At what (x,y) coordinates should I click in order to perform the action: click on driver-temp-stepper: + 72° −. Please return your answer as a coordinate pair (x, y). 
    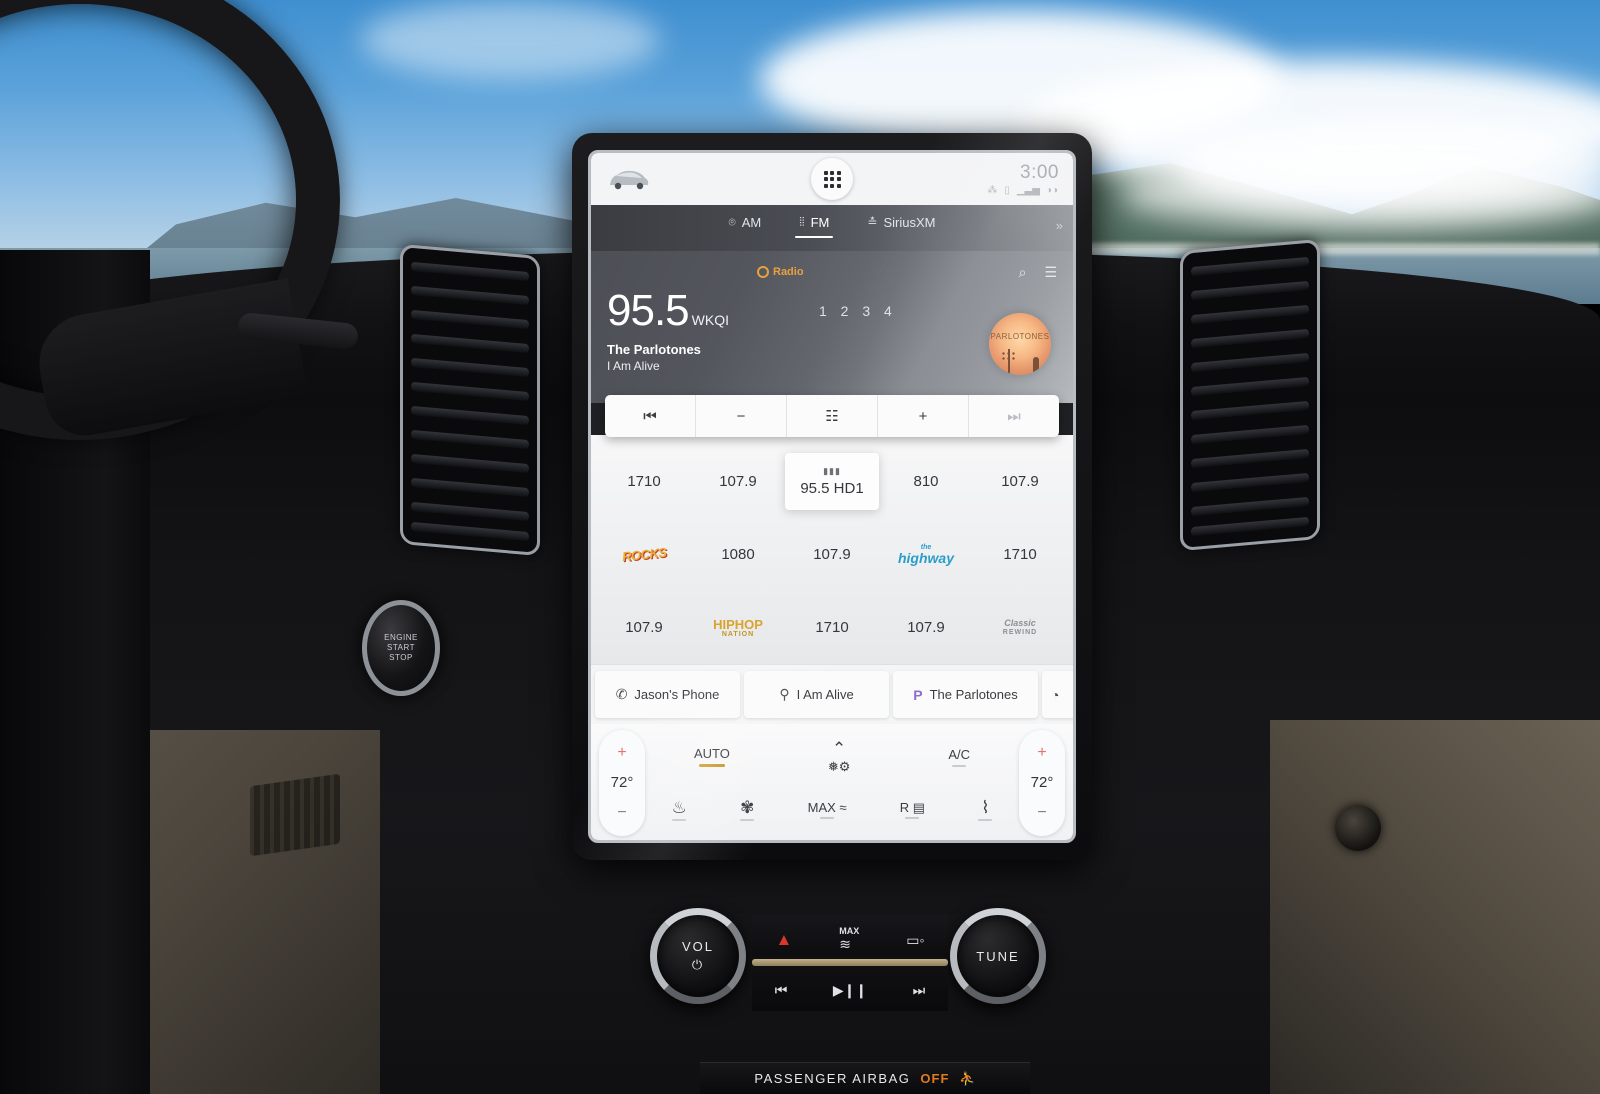
    Looking at the image, I should click on (622, 783).